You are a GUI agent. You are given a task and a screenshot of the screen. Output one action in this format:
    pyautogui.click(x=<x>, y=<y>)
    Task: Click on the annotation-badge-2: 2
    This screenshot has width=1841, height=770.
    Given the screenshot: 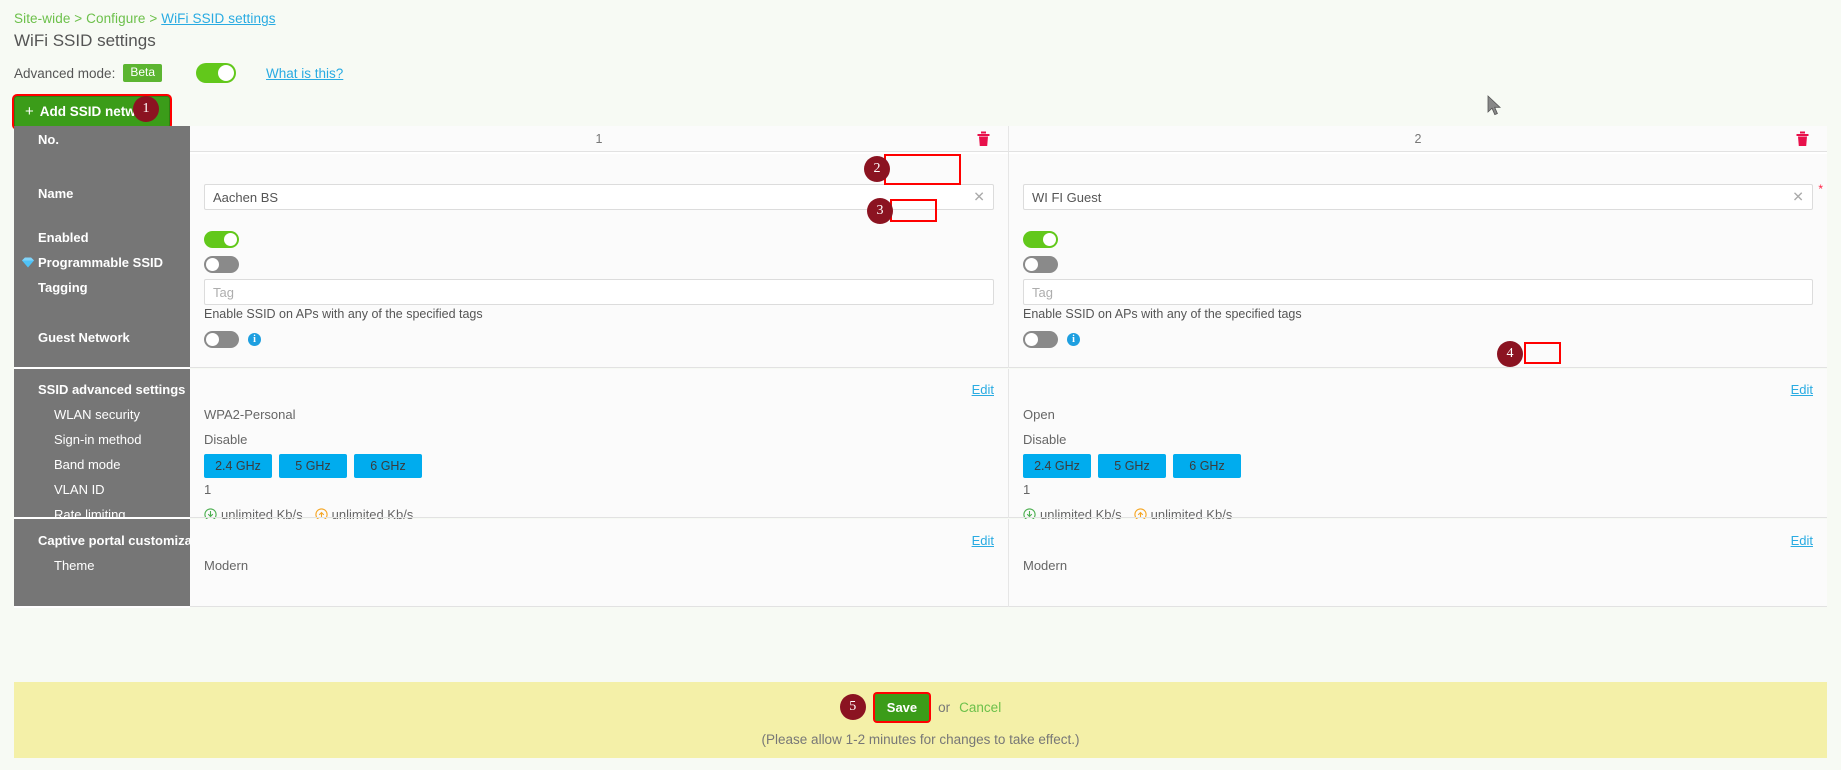 What is the action you would take?
    pyautogui.click(x=877, y=169)
    